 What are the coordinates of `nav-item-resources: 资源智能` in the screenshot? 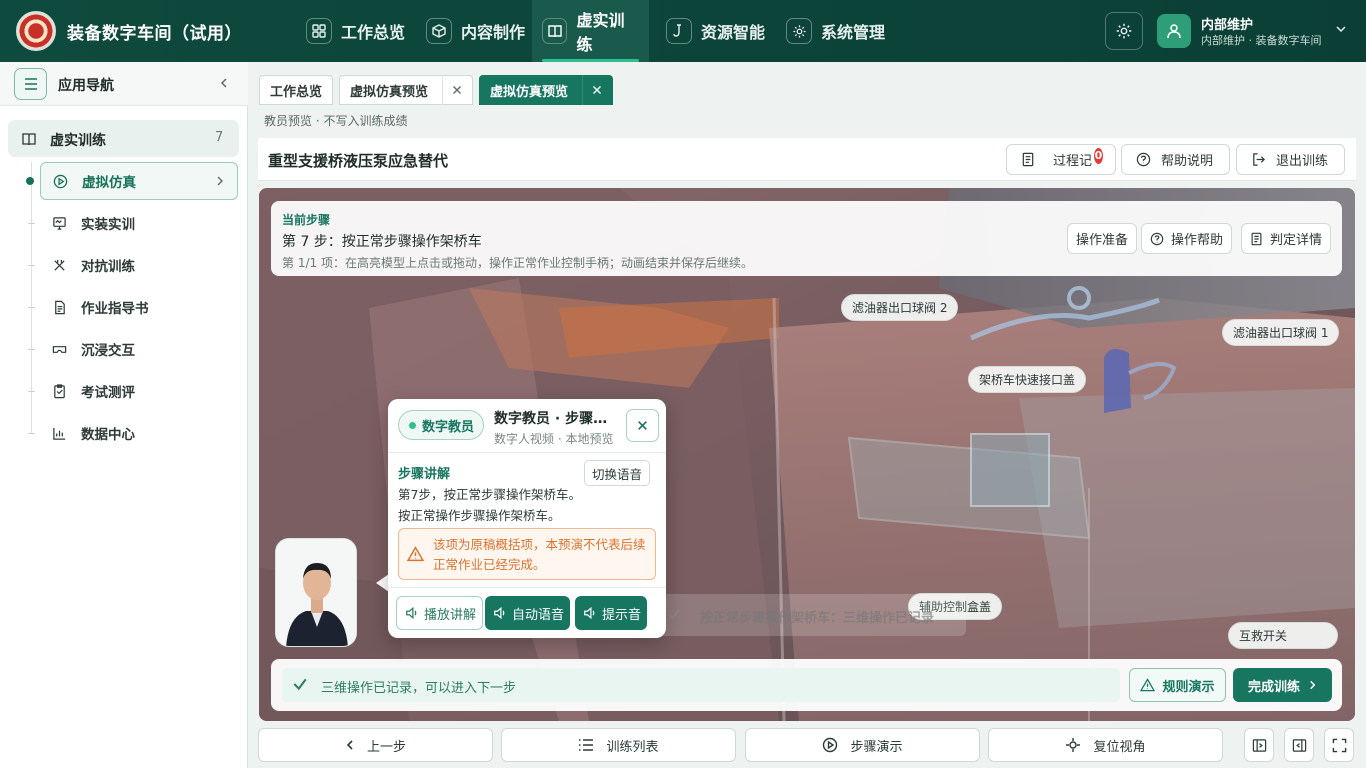 It's located at (715, 31).